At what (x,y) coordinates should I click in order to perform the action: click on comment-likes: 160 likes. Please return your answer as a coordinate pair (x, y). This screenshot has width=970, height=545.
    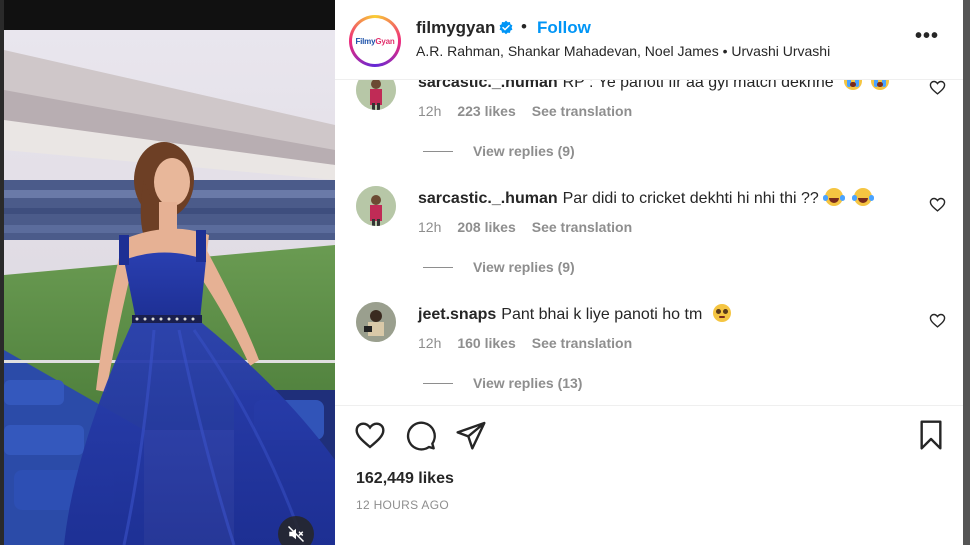
    Looking at the image, I should click on (486, 343).